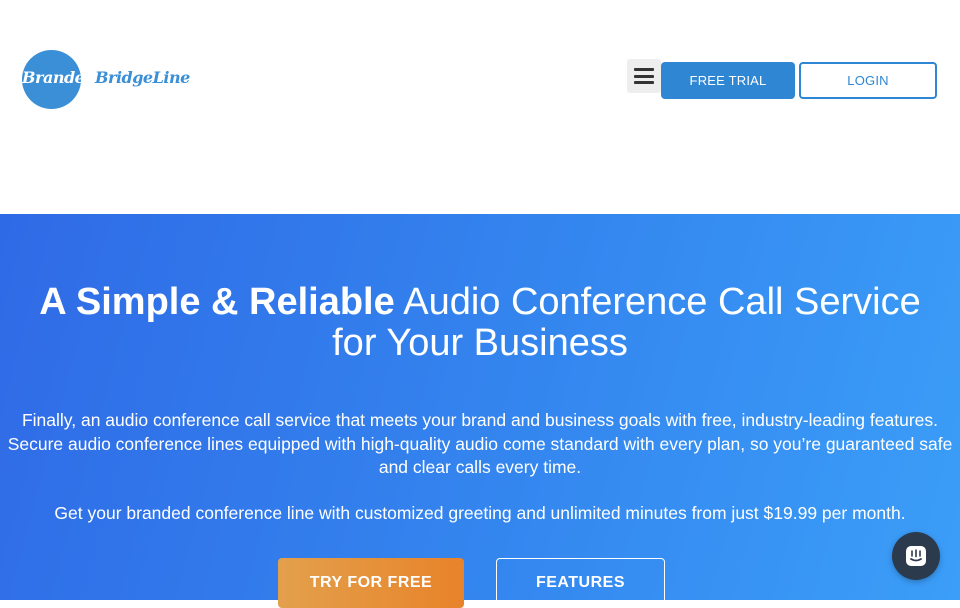 The height and width of the screenshot is (608, 960). I want to click on logo-part-3: Line, so click(171, 77).